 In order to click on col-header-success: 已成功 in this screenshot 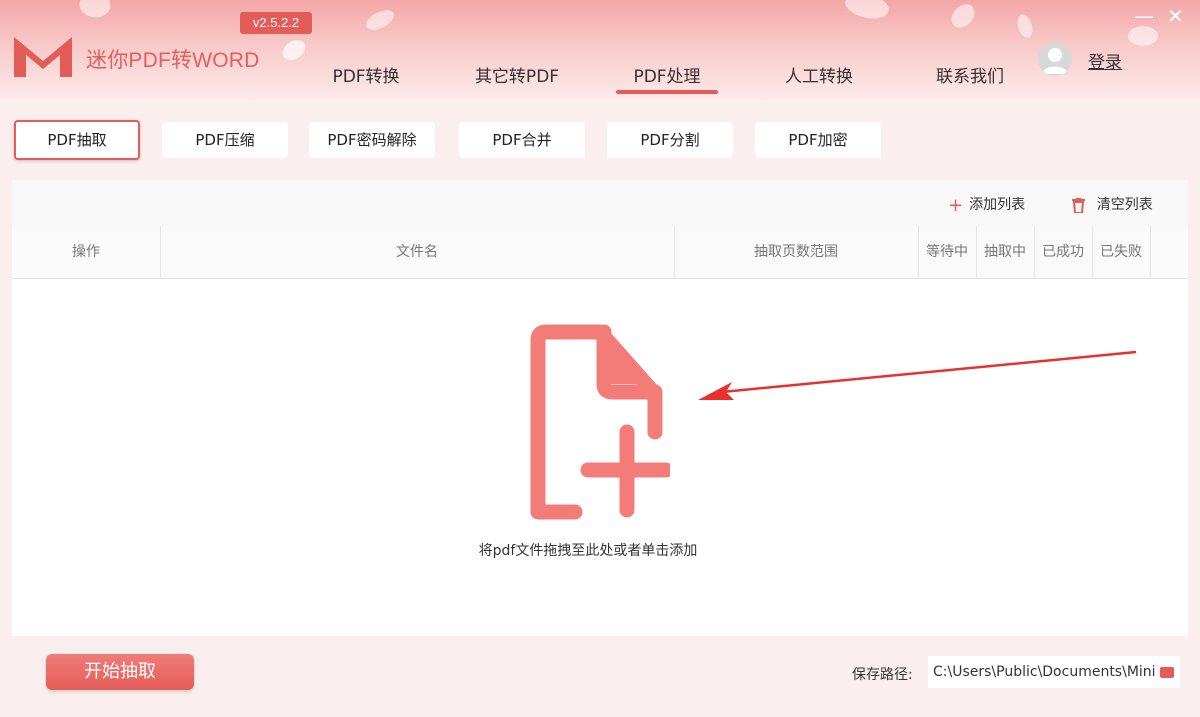, I will do `click(1063, 252)`.